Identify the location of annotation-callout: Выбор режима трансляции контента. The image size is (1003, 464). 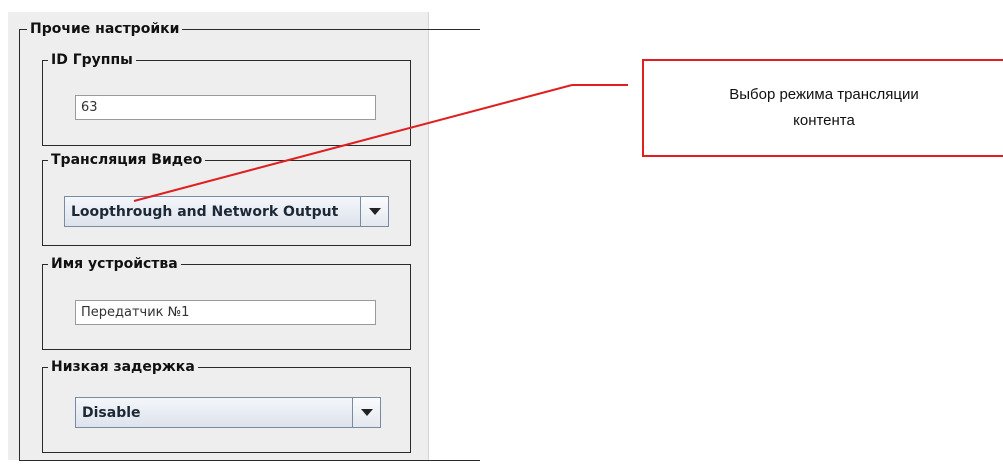
(822, 108).